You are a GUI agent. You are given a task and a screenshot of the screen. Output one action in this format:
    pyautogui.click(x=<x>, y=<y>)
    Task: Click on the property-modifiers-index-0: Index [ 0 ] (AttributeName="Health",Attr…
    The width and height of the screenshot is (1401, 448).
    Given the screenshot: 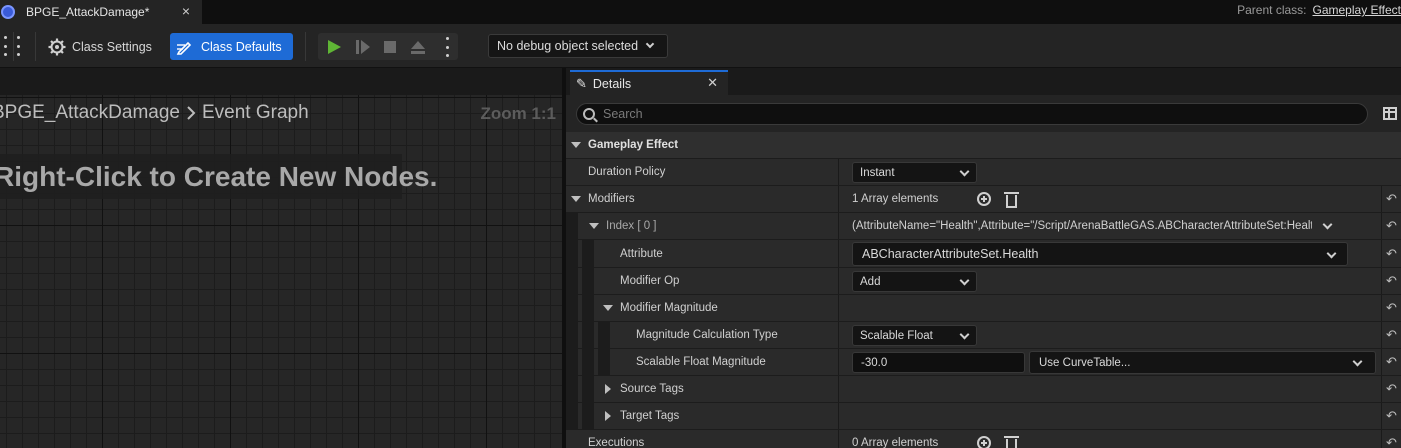 What is the action you would take?
    pyautogui.click(x=983, y=226)
    